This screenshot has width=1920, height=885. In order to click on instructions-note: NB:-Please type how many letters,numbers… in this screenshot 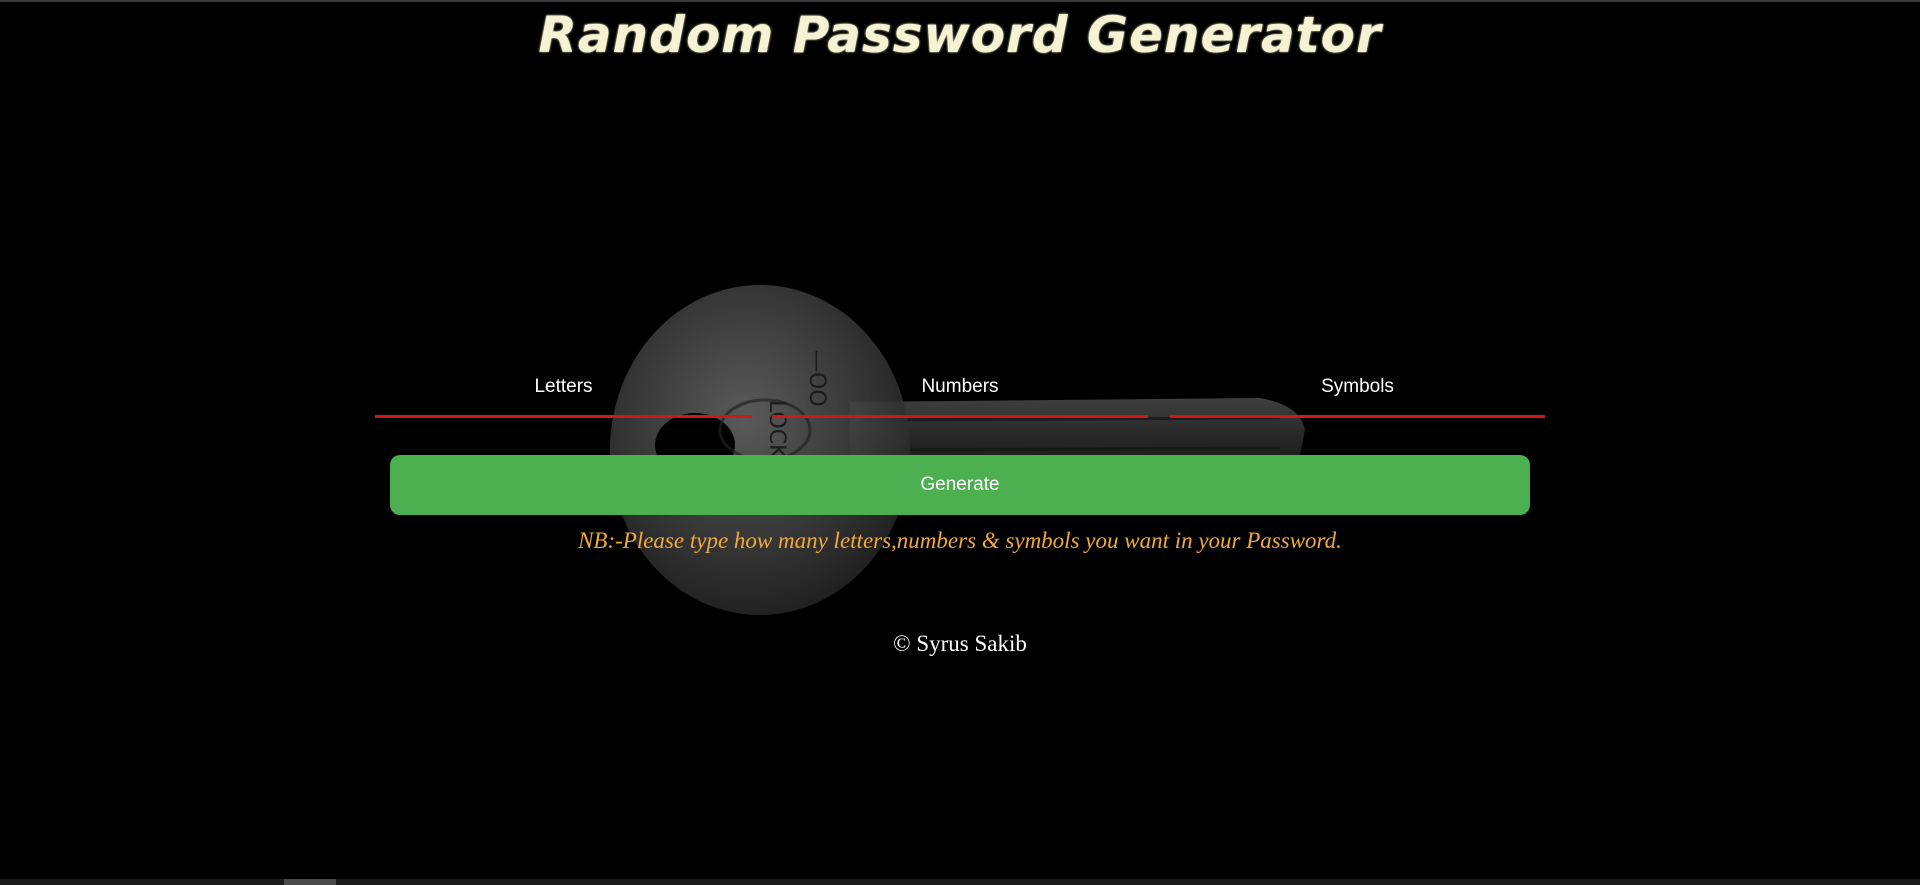, I will do `click(960, 540)`.